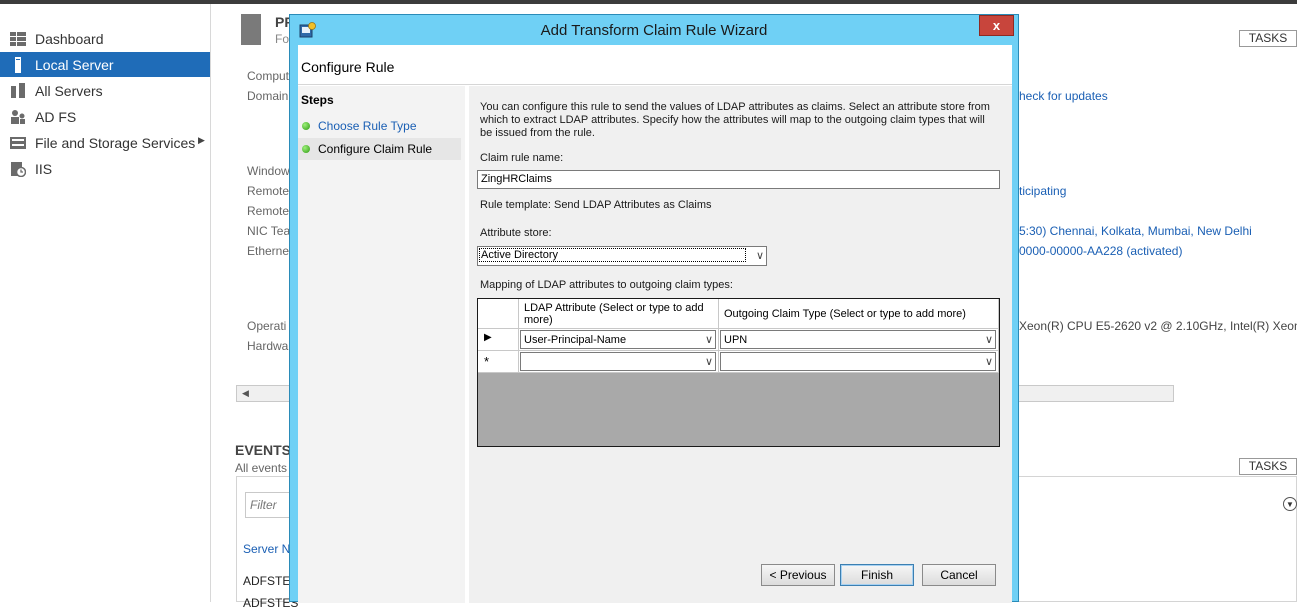 The image size is (1297, 610). What do you see at coordinates (1268, 466) in the screenshot?
I see `events-tasks-dropdown: TASKS` at bounding box center [1268, 466].